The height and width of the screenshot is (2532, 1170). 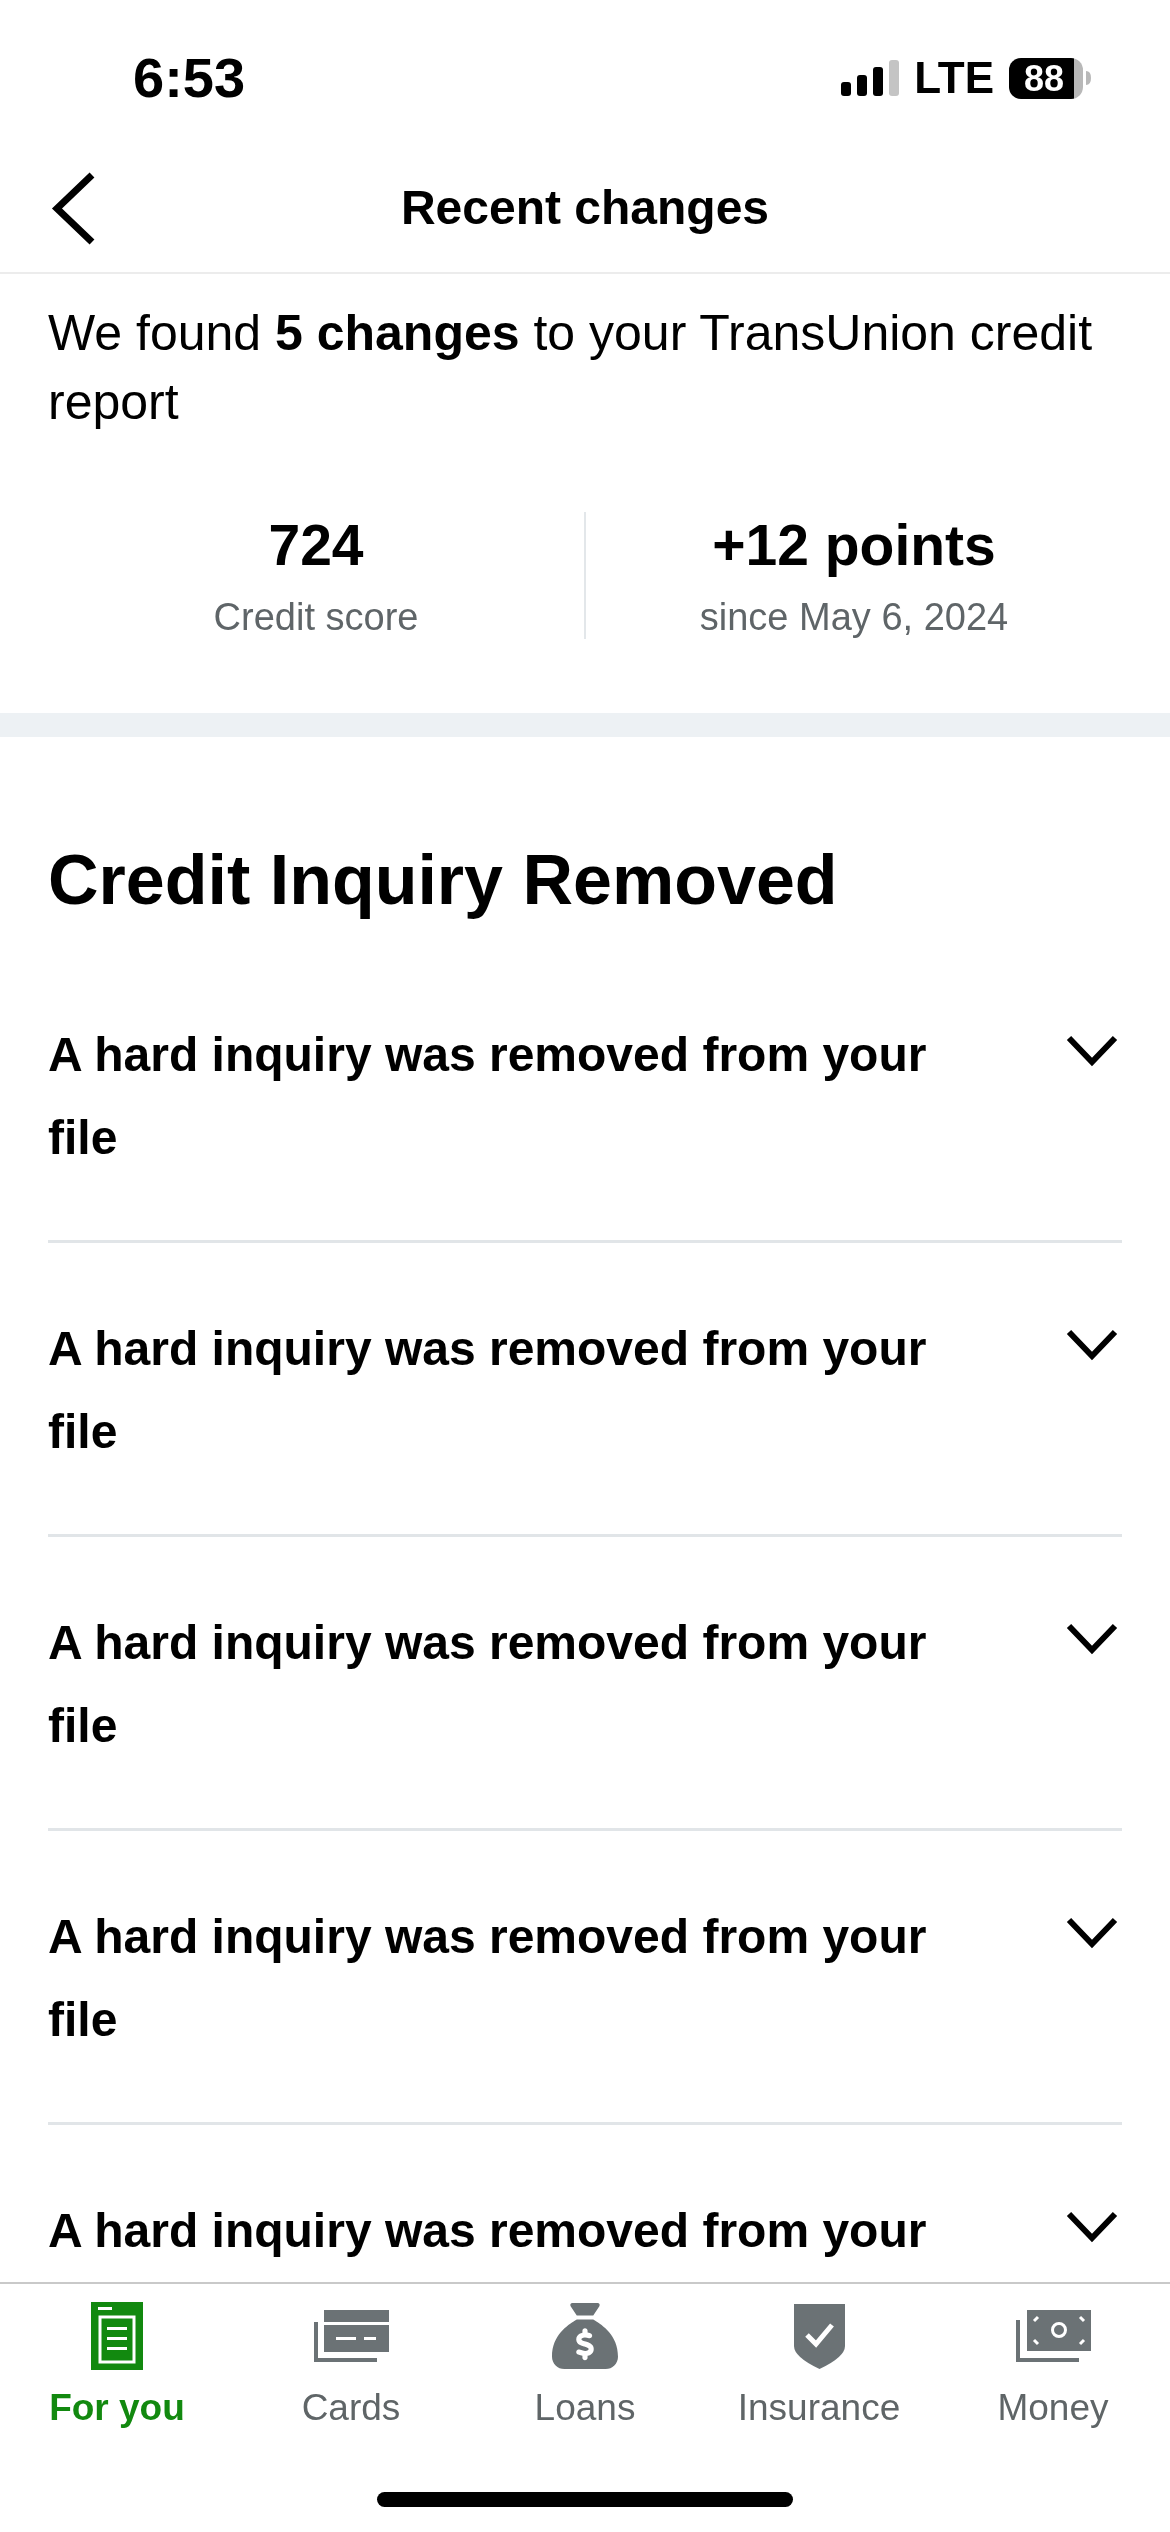 What do you see at coordinates (854, 545) in the screenshot?
I see `stat-value: +12 points` at bounding box center [854, 545].